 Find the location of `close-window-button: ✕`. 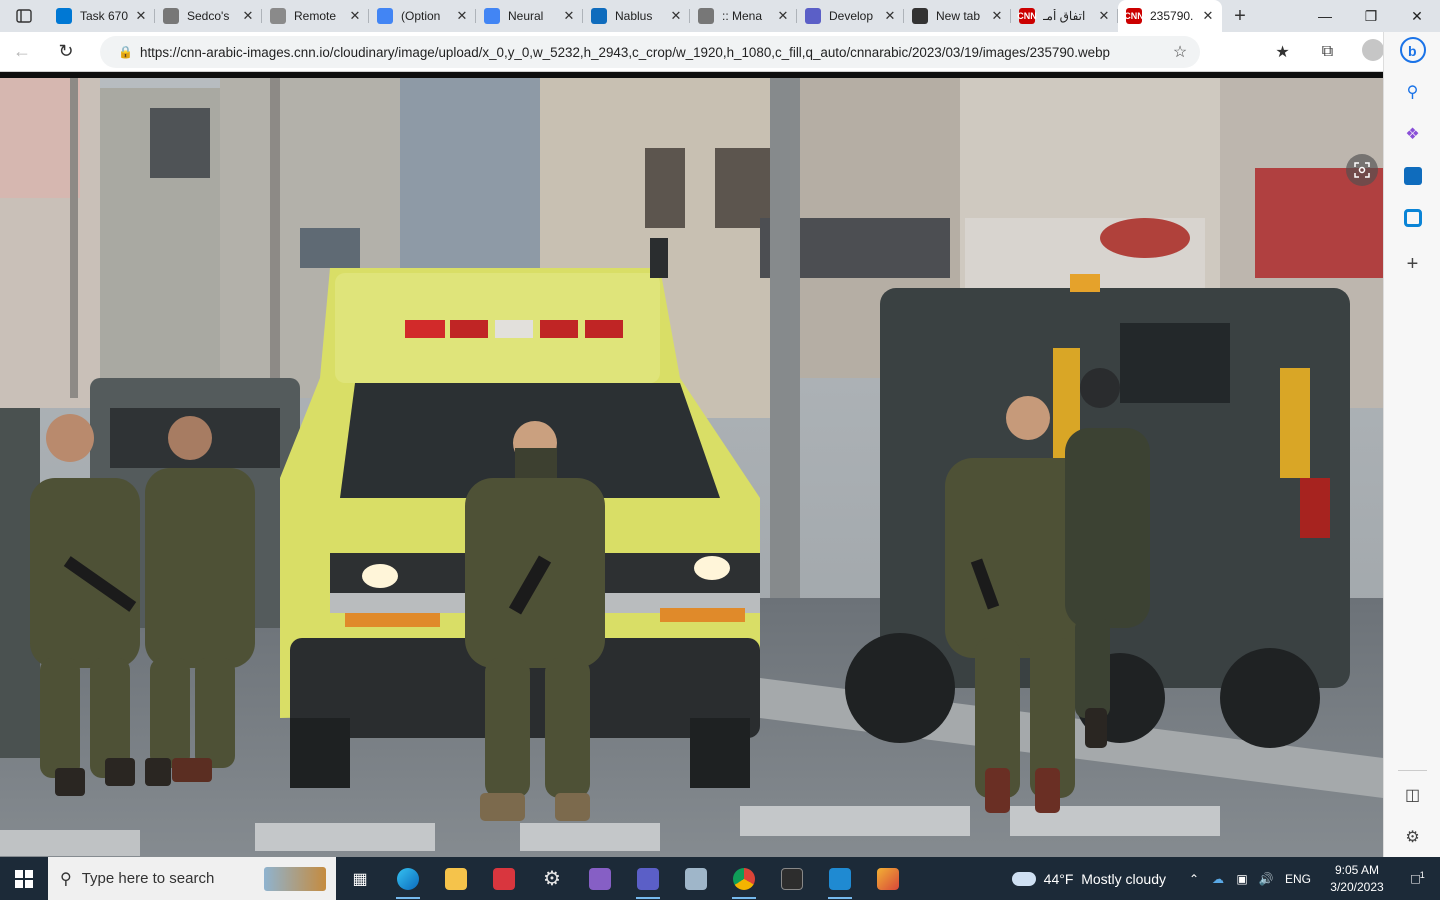

close-window-button: ✕ is located at coordinates (1417, 16).